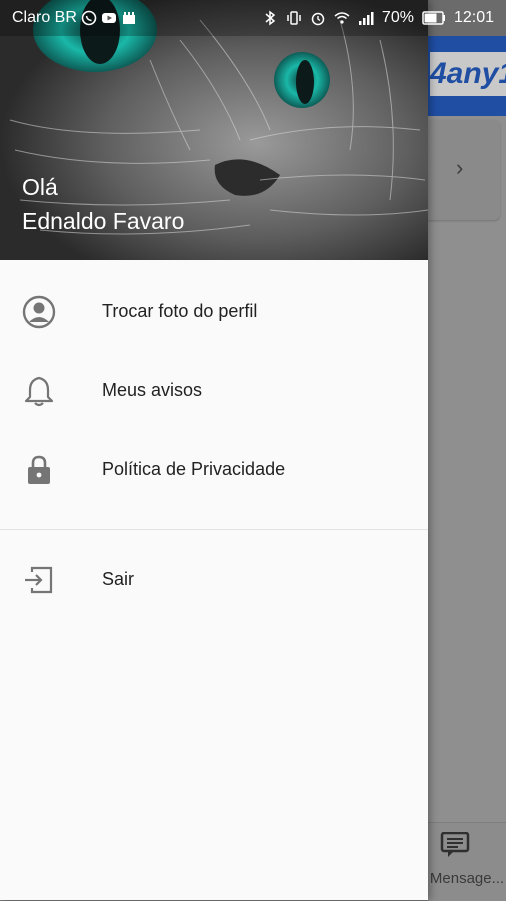 The image size is (506, 901). What do you see at coordinates (318, 19) in the screenshot?
I see `alarm-icon` at bounding box center [318, 19].